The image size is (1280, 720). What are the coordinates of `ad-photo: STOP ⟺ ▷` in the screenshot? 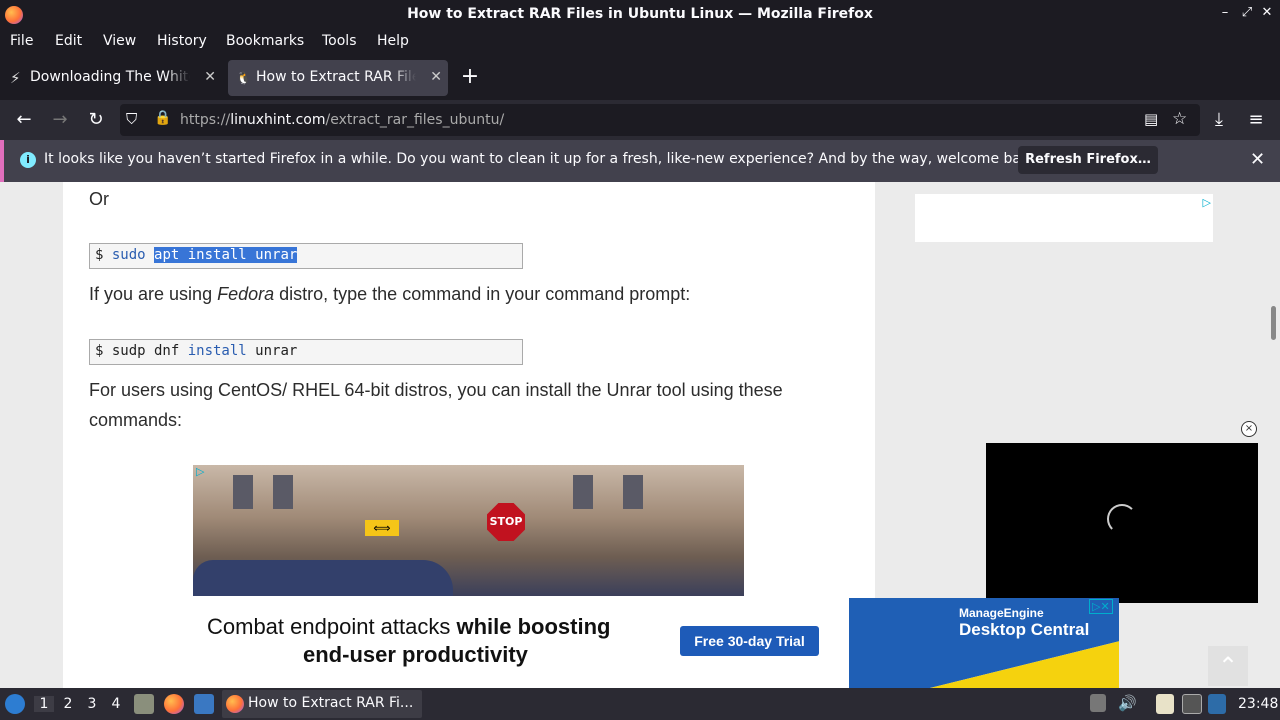 It's located at (468, 530).